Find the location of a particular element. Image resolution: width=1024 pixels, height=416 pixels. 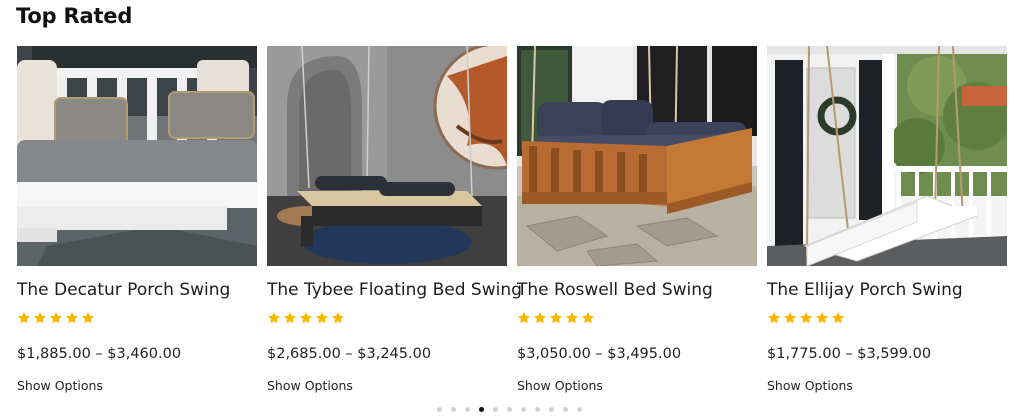

product-price: $1,775.00 – $3,599.00 is located at coordinates (849, 354).